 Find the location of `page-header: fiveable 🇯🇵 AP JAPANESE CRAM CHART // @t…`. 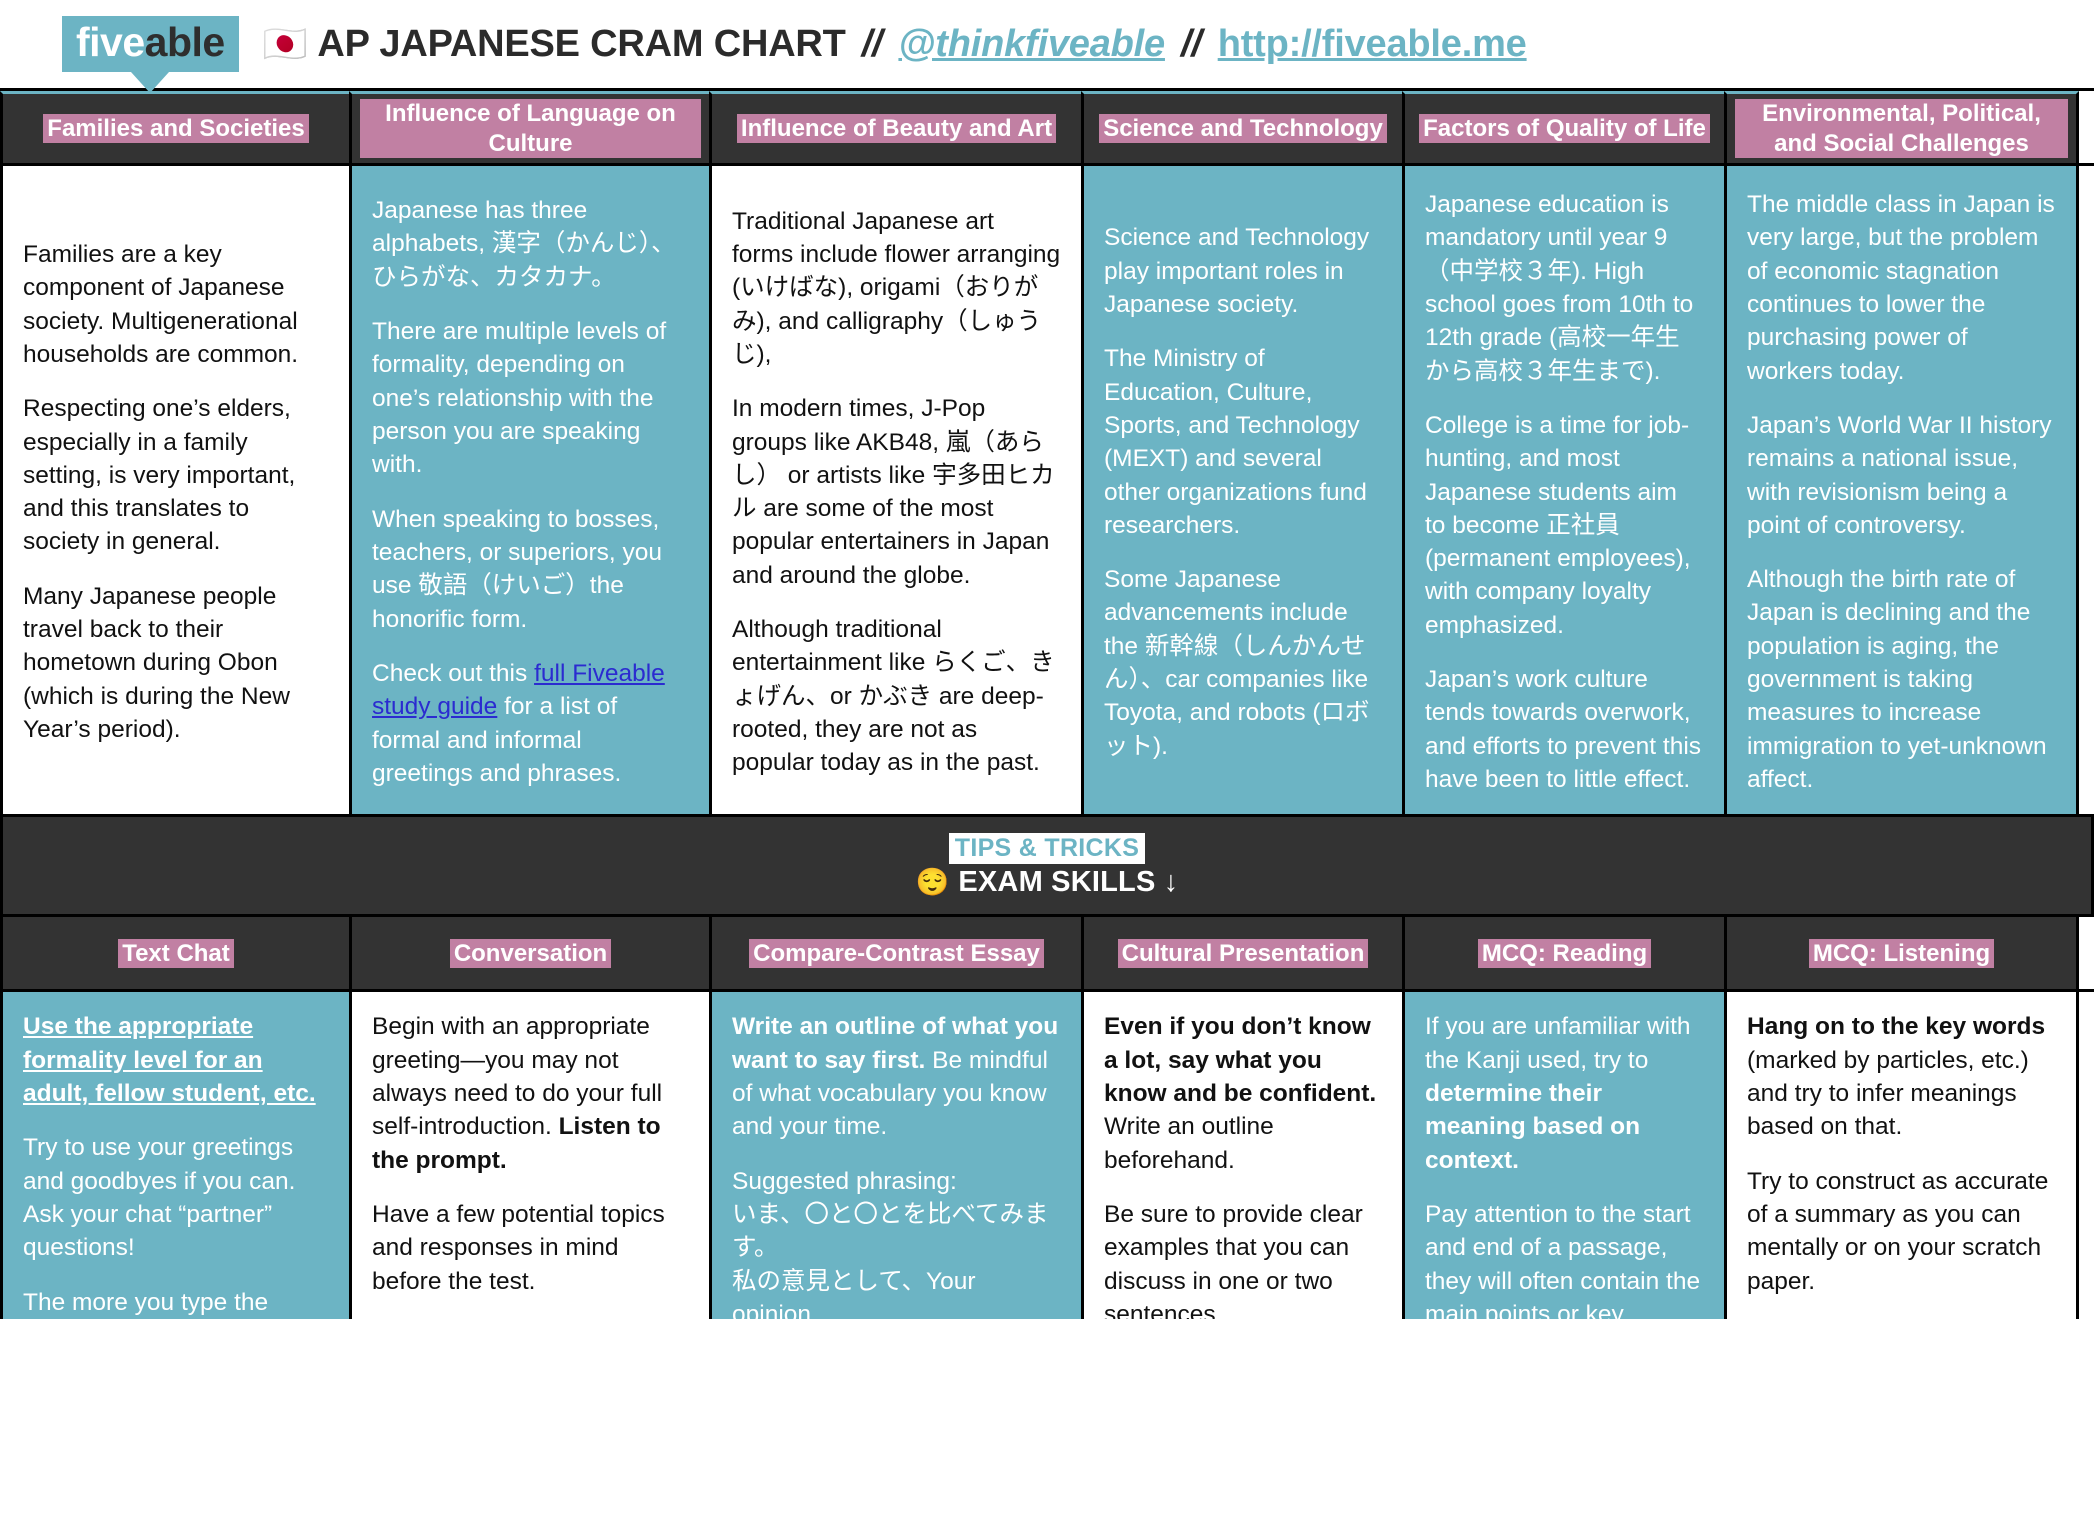

page-header: fiveable 🇯🇵 AP JAPANESE CRAM CHART // @t… is located at coordinates (1047, 46).